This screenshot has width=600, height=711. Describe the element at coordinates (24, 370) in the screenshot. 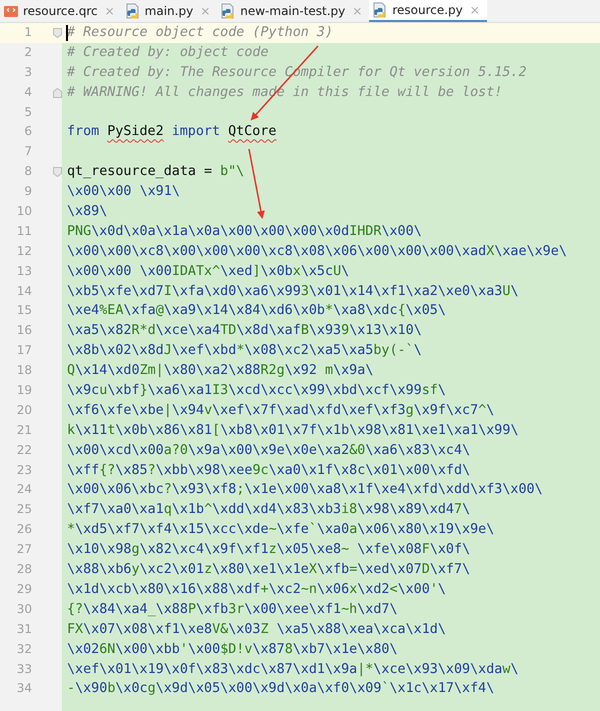

I see `line-number: 18` at that location.